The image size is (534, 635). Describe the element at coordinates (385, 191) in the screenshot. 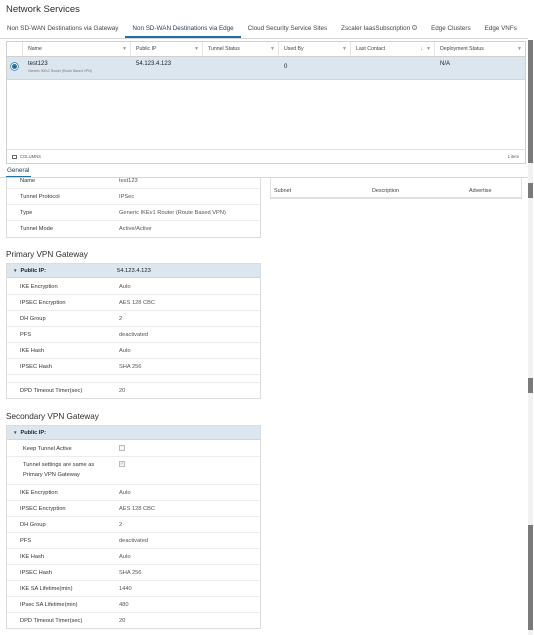

I see `column-header-description: Description` at that location.